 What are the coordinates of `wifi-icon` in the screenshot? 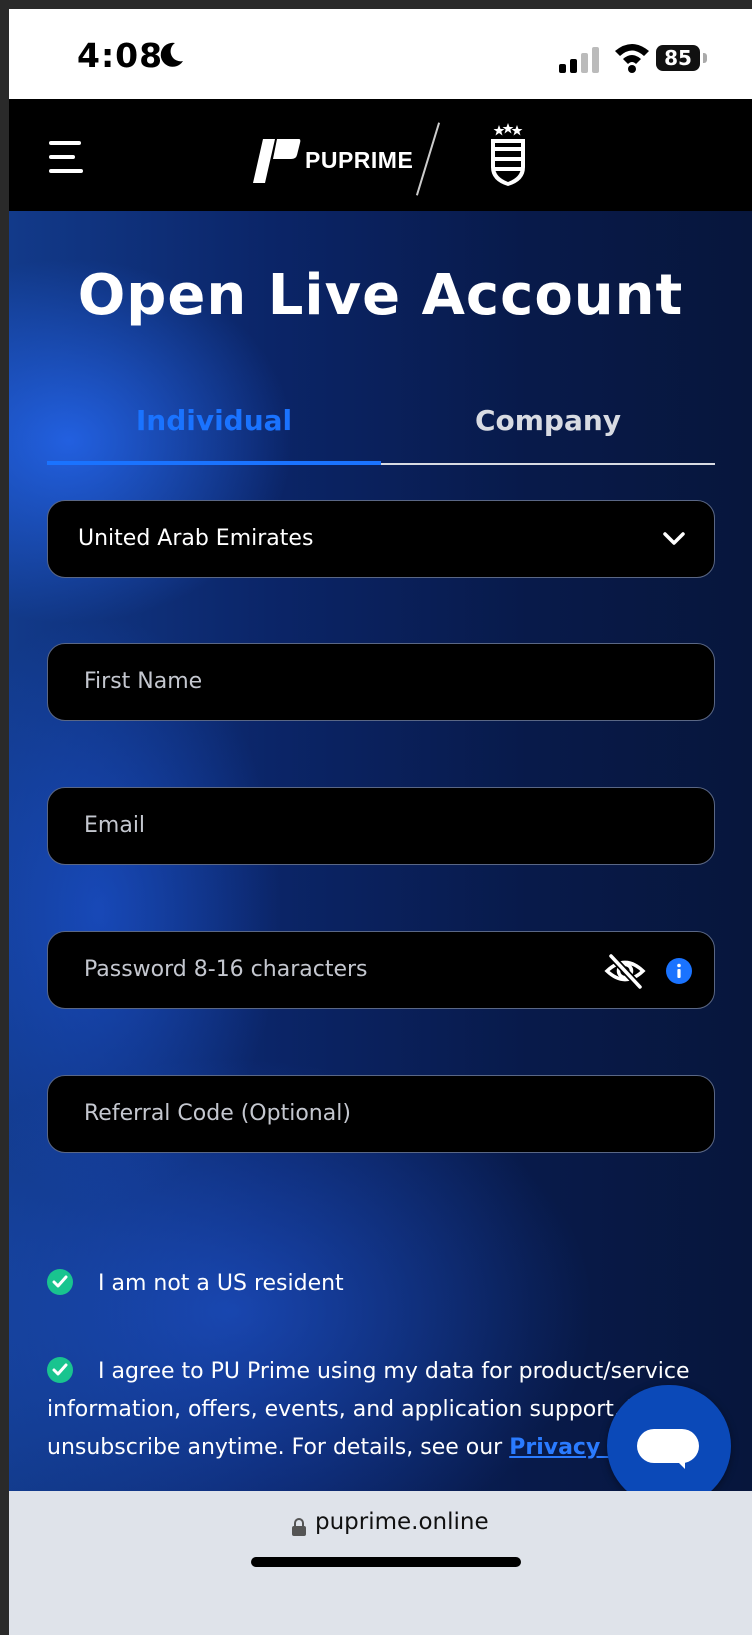 It's located at (632, 58).